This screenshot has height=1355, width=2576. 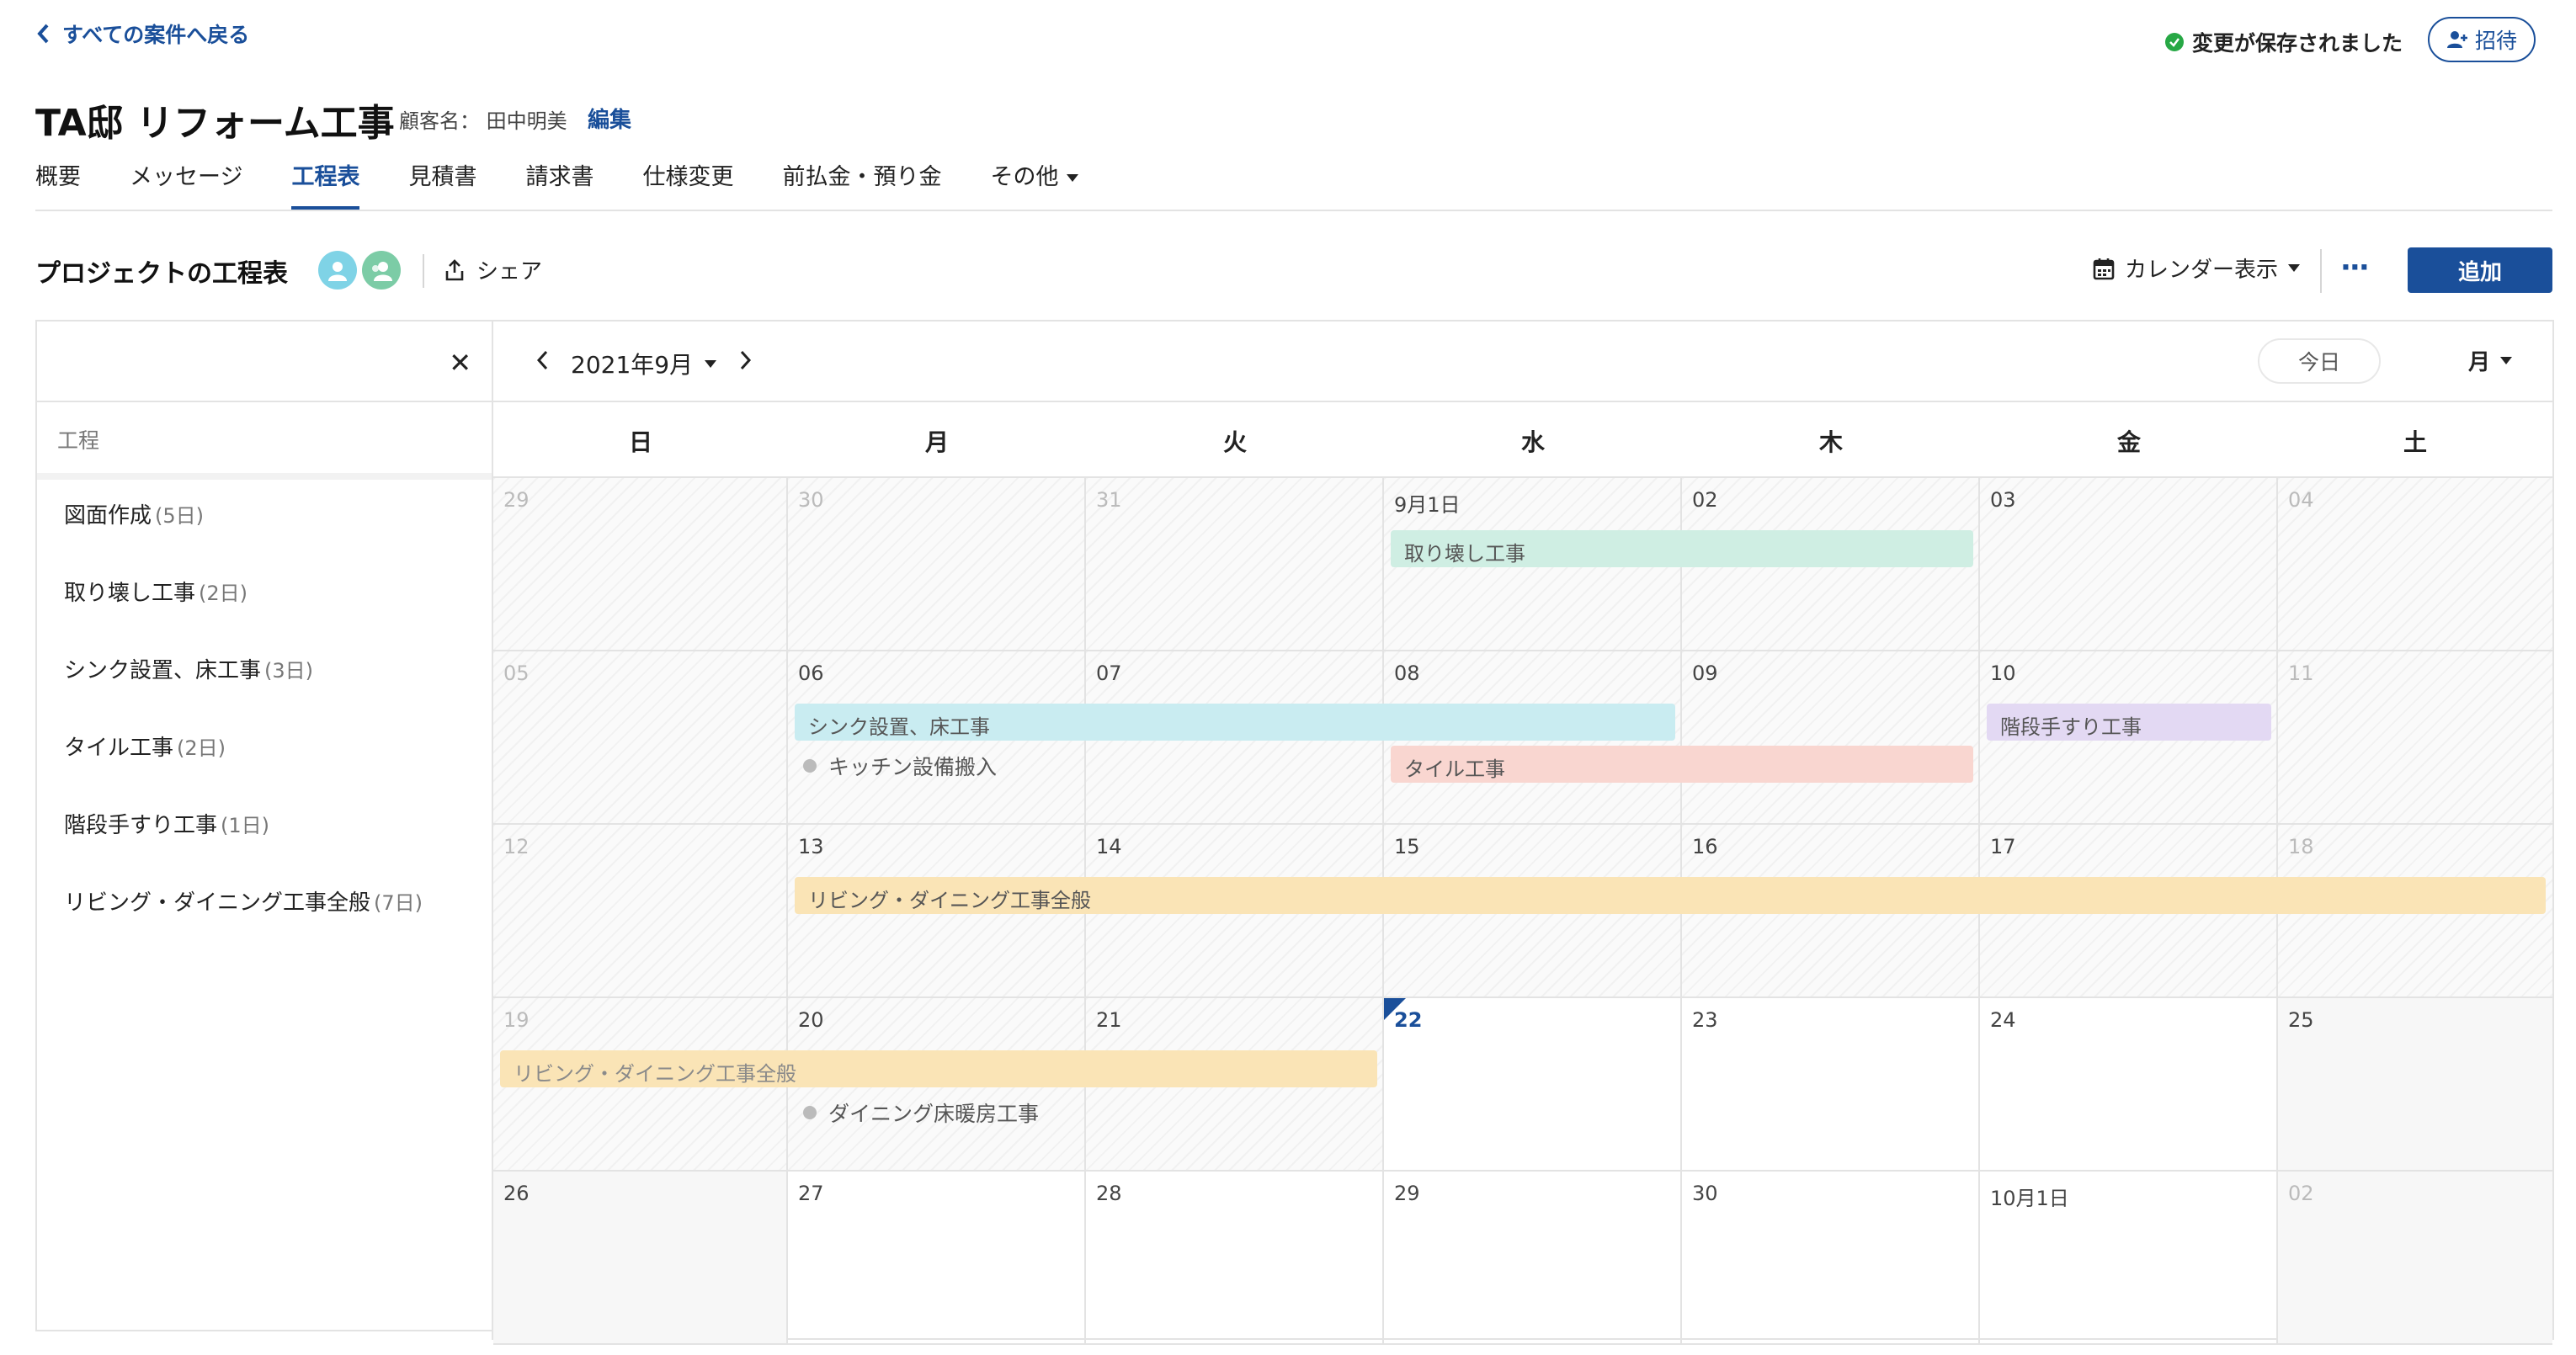 What do you see at coordinates (2003, 673) in the screenshot?
I see `day-number: 10` at bounding box center [2003, 673].